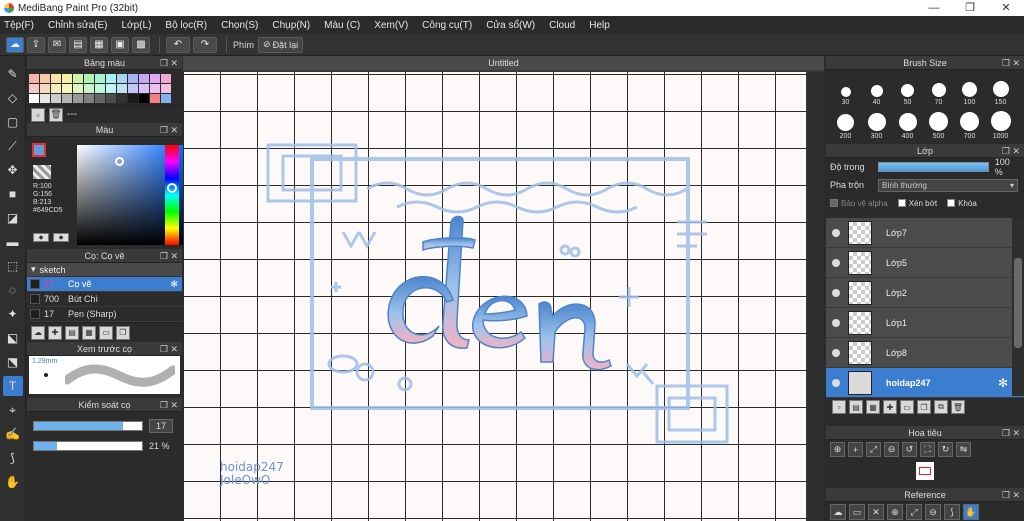 The image size is (1024, 521). I want to click on brush-size-option: 1000, so click(1000, 124).